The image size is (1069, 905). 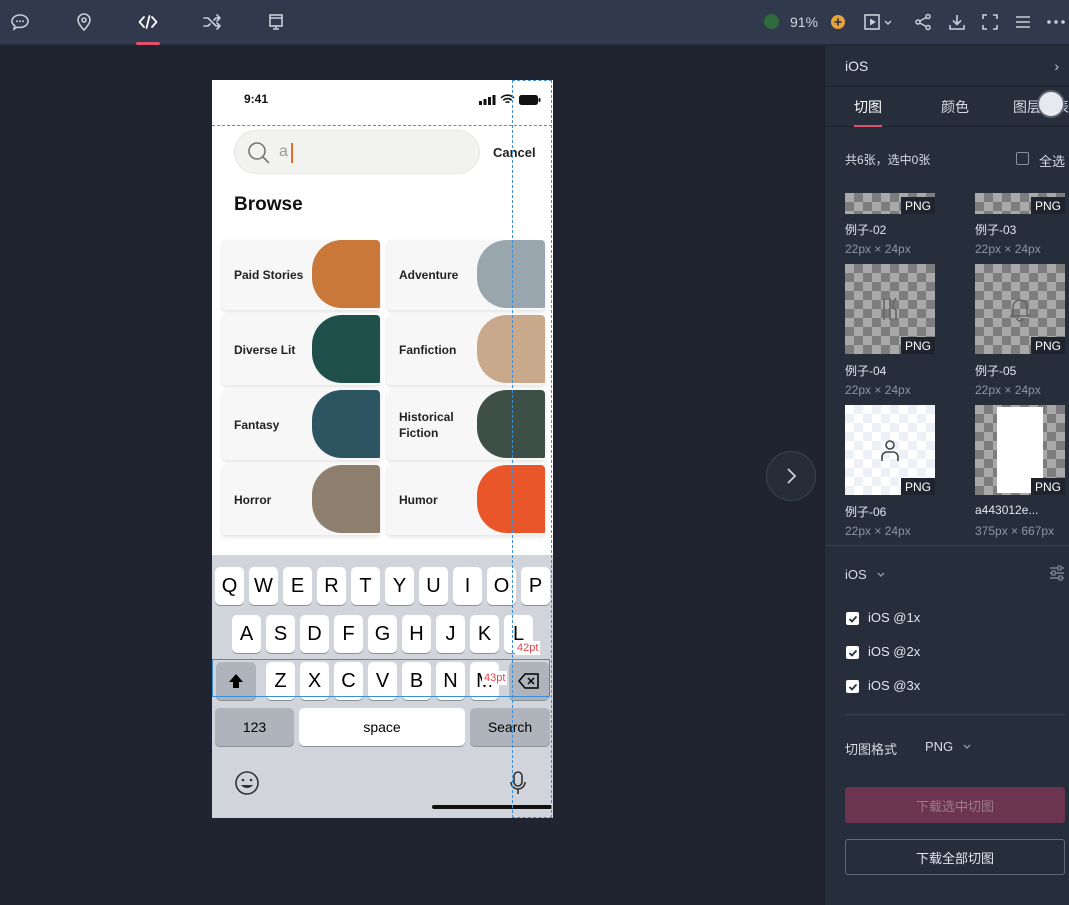 What do you see at coordinates (838, 22) in the screenshot?
I see `add-circle-icon` at bounding box center [838, 22].